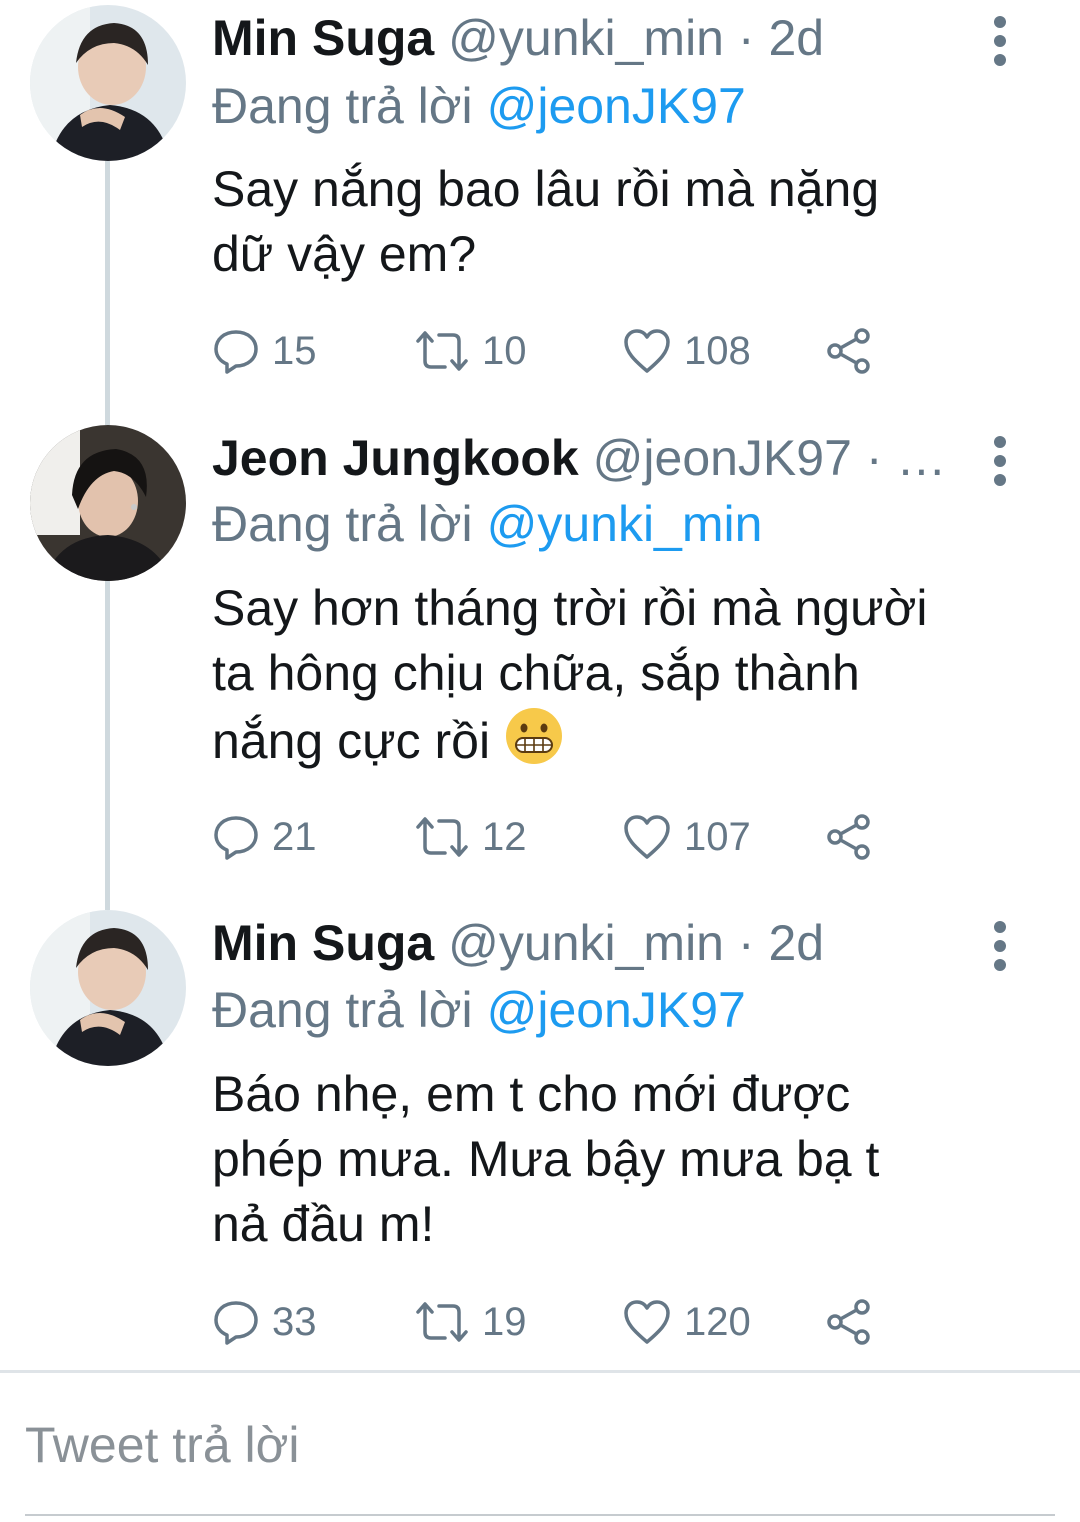 This screenshot has width=1080, height=1522. Describe the element at coordinates (625, 524) in the screenshot. I see `mention-link: @yunki_min` at that location.